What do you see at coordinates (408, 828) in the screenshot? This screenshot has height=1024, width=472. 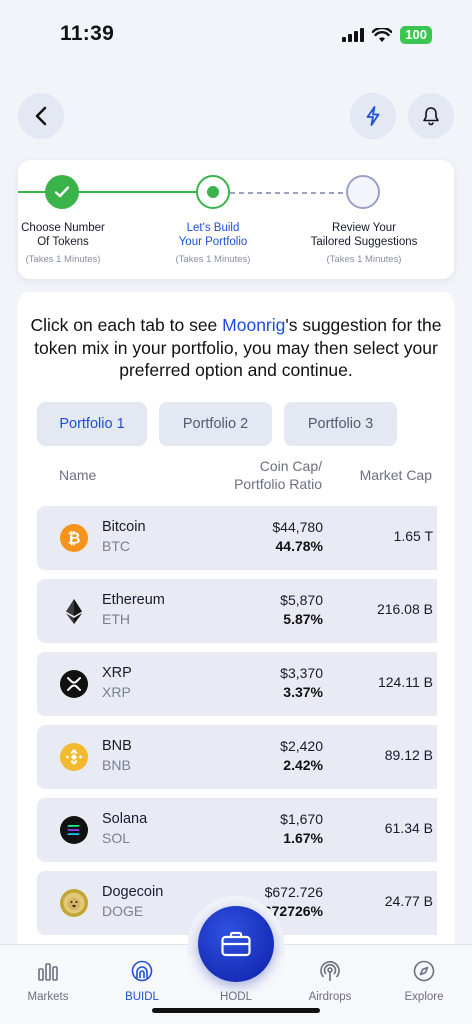 I see `token-market-cap: 61.34 B` at bounding box center [408, 828].